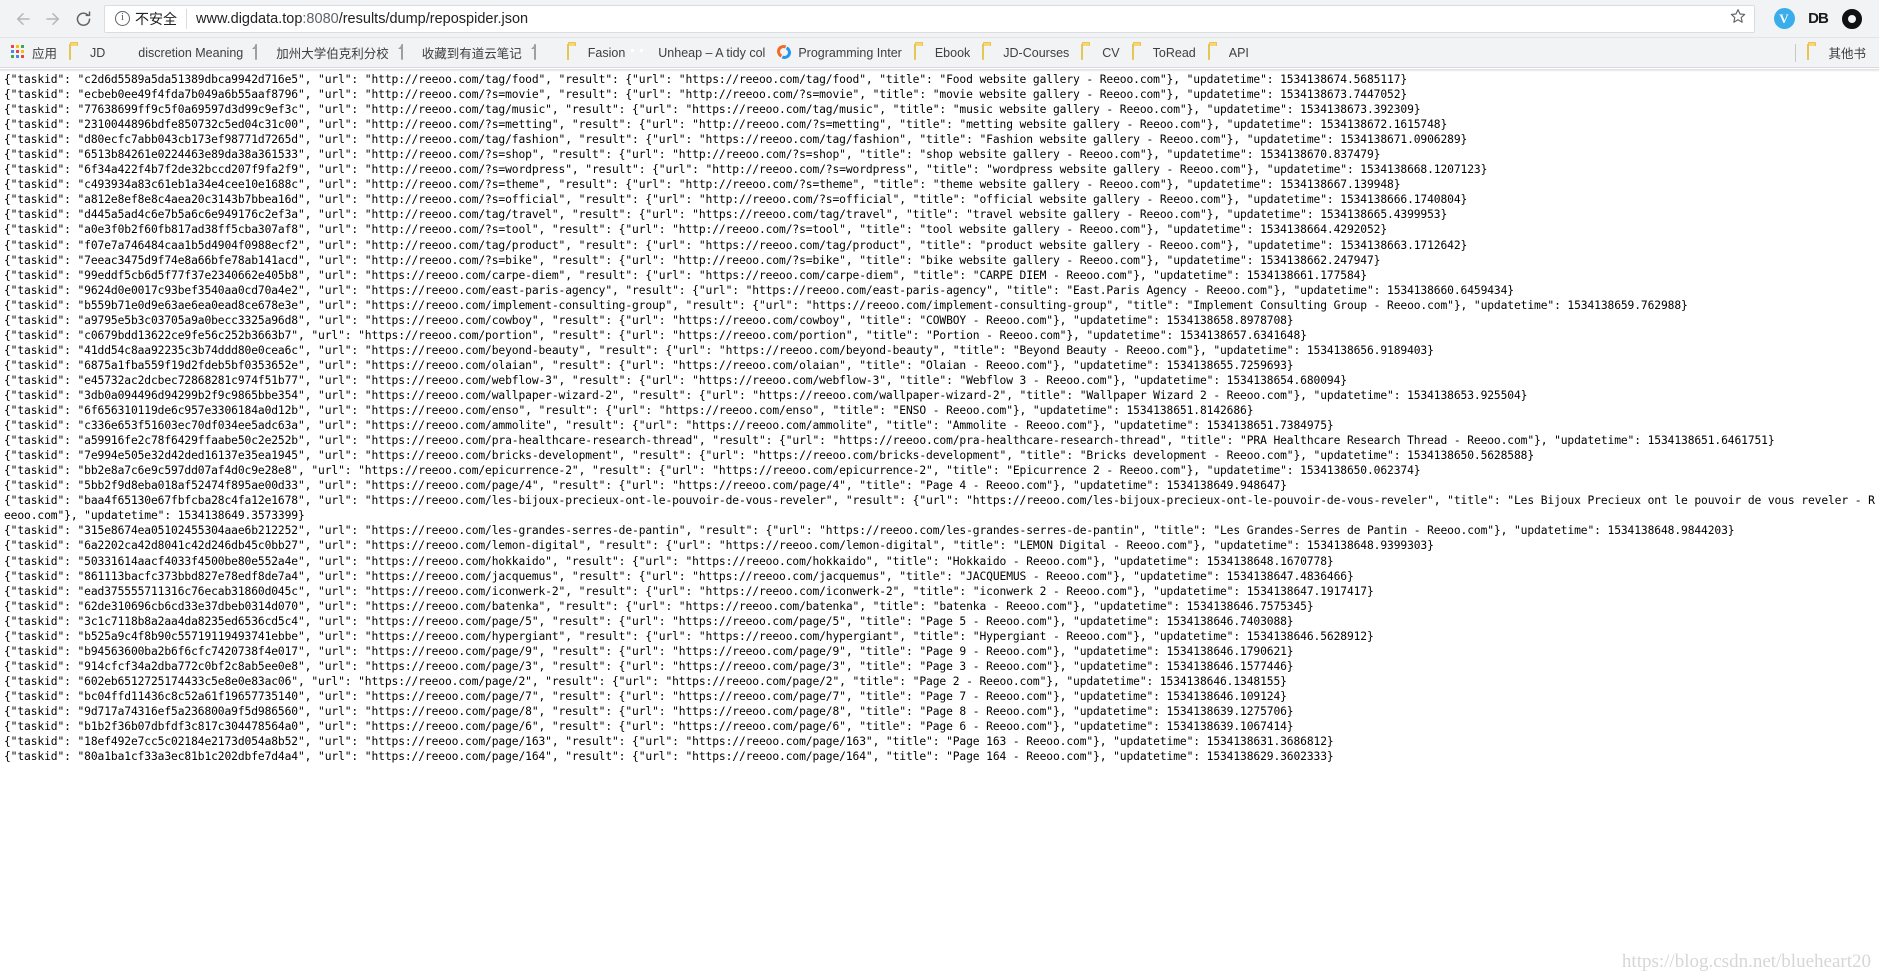 This screenshot has width=1879, height=979. Describe the element at coordinates (1036, 52) in the screenshot. I see `bookmark-label: JD-Courses` at that location.